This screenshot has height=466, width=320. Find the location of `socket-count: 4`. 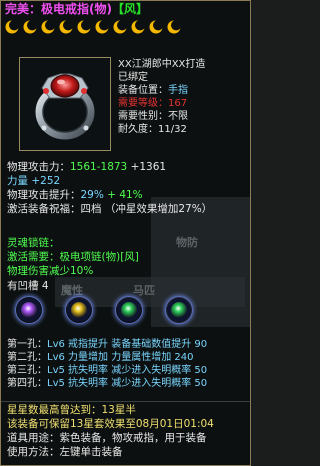

socket-count: 4 is located at coordinates (45, 286).